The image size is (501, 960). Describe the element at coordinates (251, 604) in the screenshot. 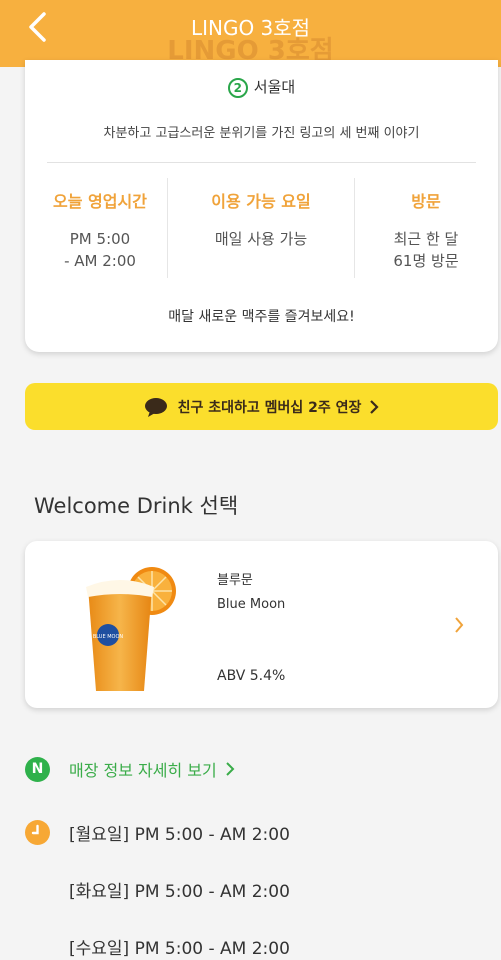

I see `drink-name-english: Blue Moon` at that location.